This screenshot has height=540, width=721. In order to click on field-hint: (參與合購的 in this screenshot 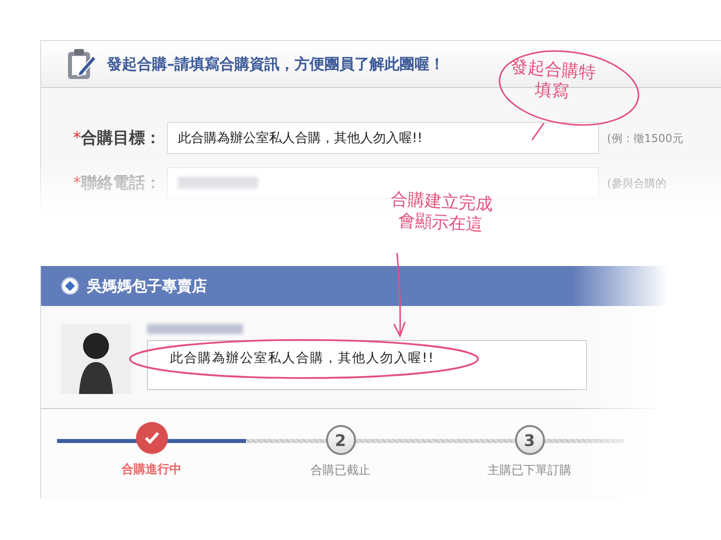, I will do `click(636, 183)`.